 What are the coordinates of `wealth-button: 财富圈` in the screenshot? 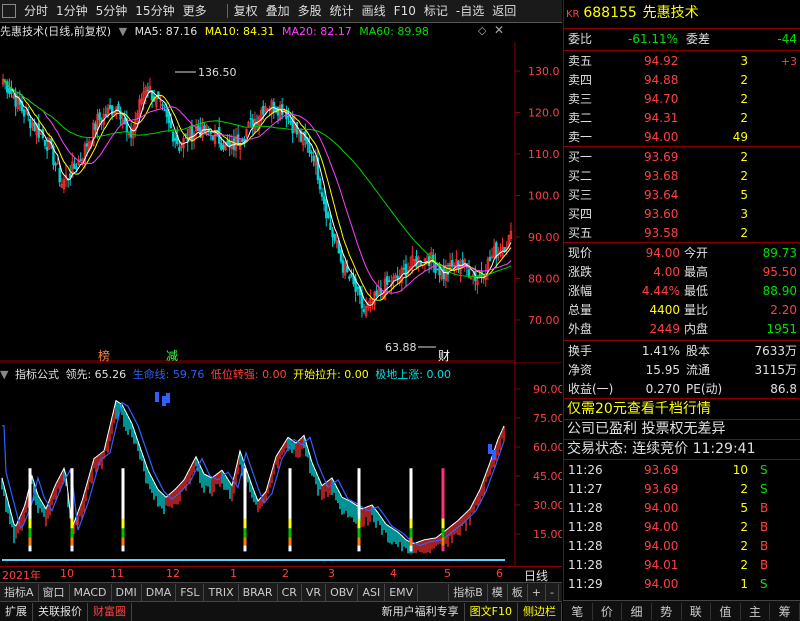 It's located at (110, 611).